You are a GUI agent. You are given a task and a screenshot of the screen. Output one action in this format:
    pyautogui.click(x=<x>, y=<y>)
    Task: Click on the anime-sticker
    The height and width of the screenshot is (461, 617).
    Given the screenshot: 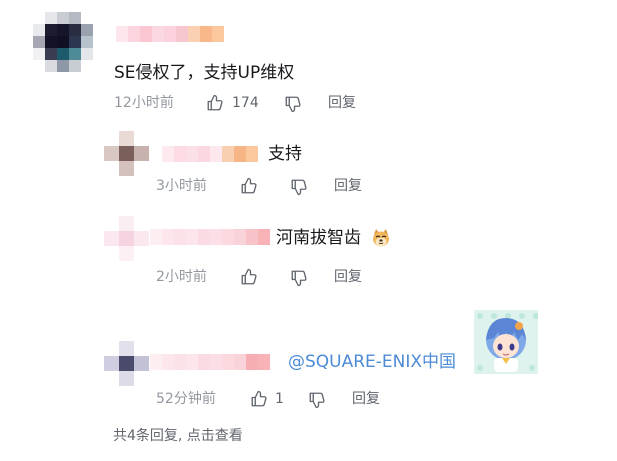 What is the action you would take?
    pyautogui.click(x=506, y=342)
    